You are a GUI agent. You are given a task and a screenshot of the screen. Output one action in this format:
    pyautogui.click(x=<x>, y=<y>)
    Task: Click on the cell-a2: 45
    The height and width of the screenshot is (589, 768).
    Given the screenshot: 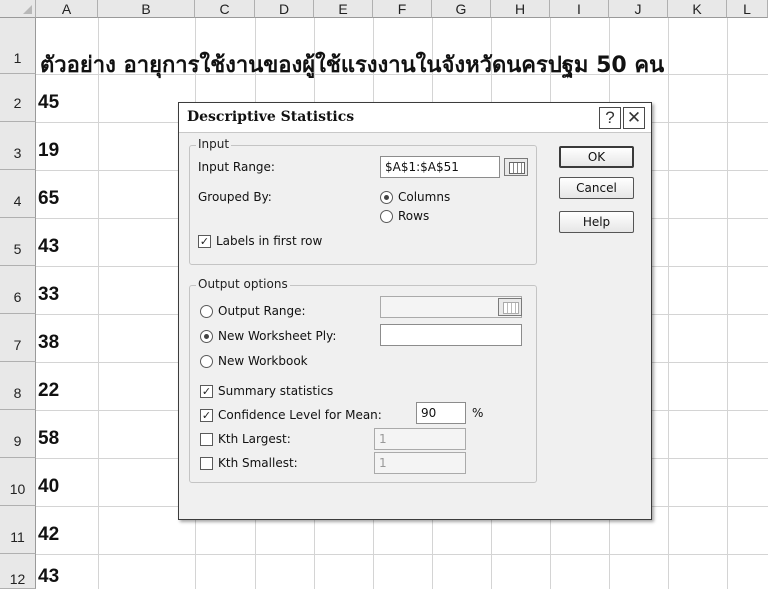 What is the action you would take?
    pyautogui.click(x=48, y=103)
    